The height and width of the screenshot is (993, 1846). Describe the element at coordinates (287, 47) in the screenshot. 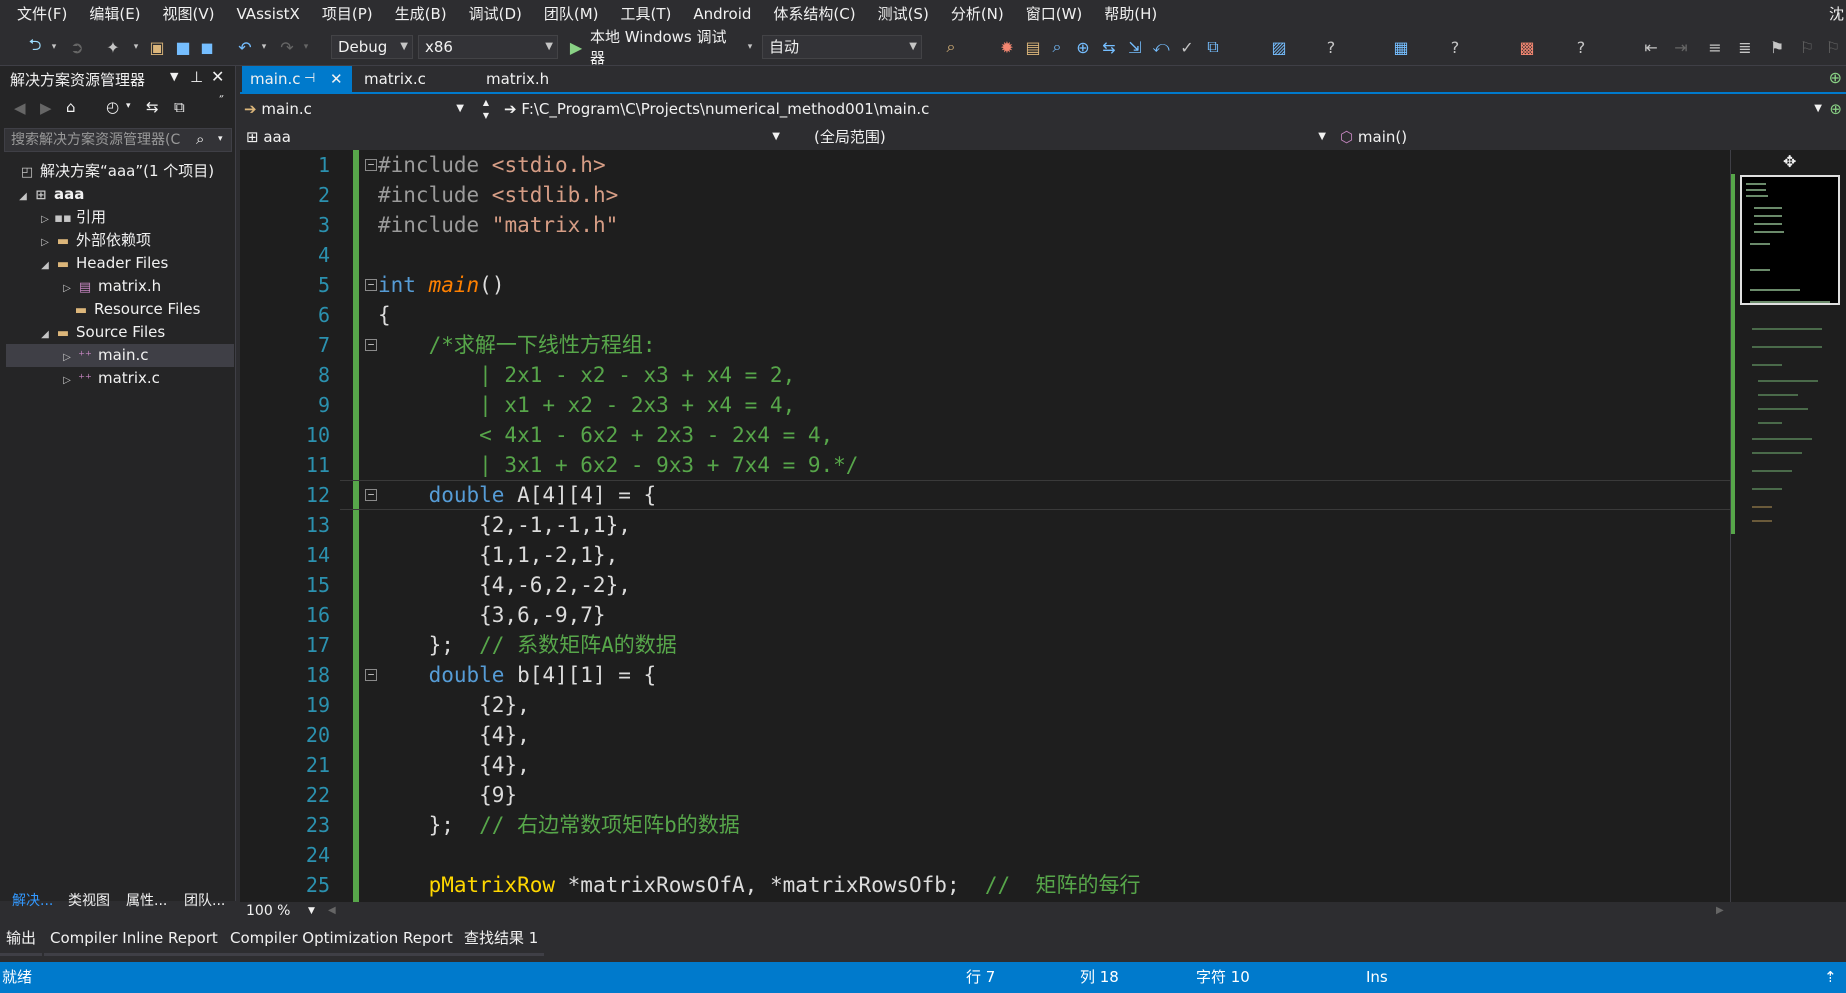

I see `redo-icon: ↷` at that location.